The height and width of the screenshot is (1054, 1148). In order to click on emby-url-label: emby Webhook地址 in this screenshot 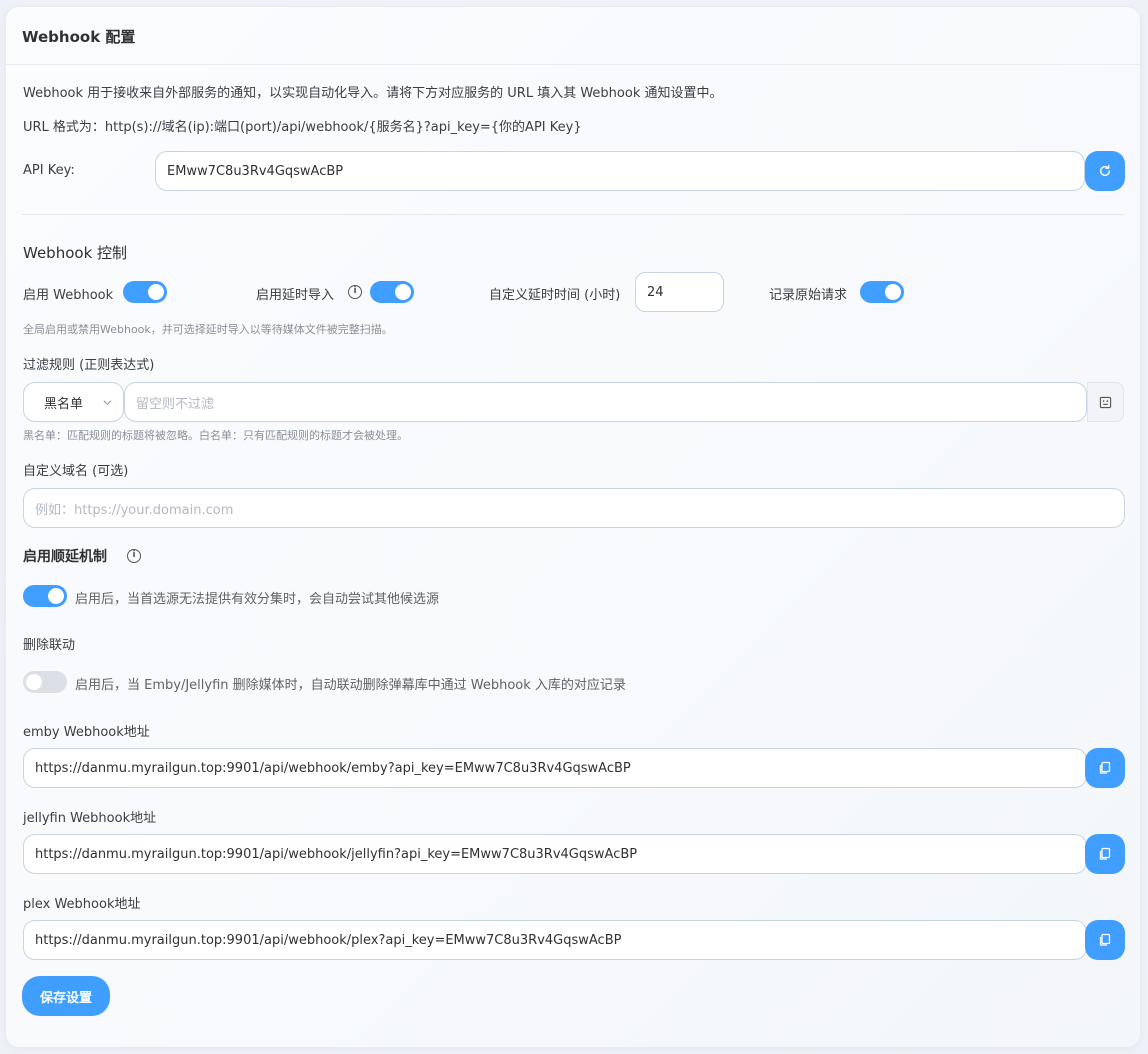, I will do `click(86, 732)`.